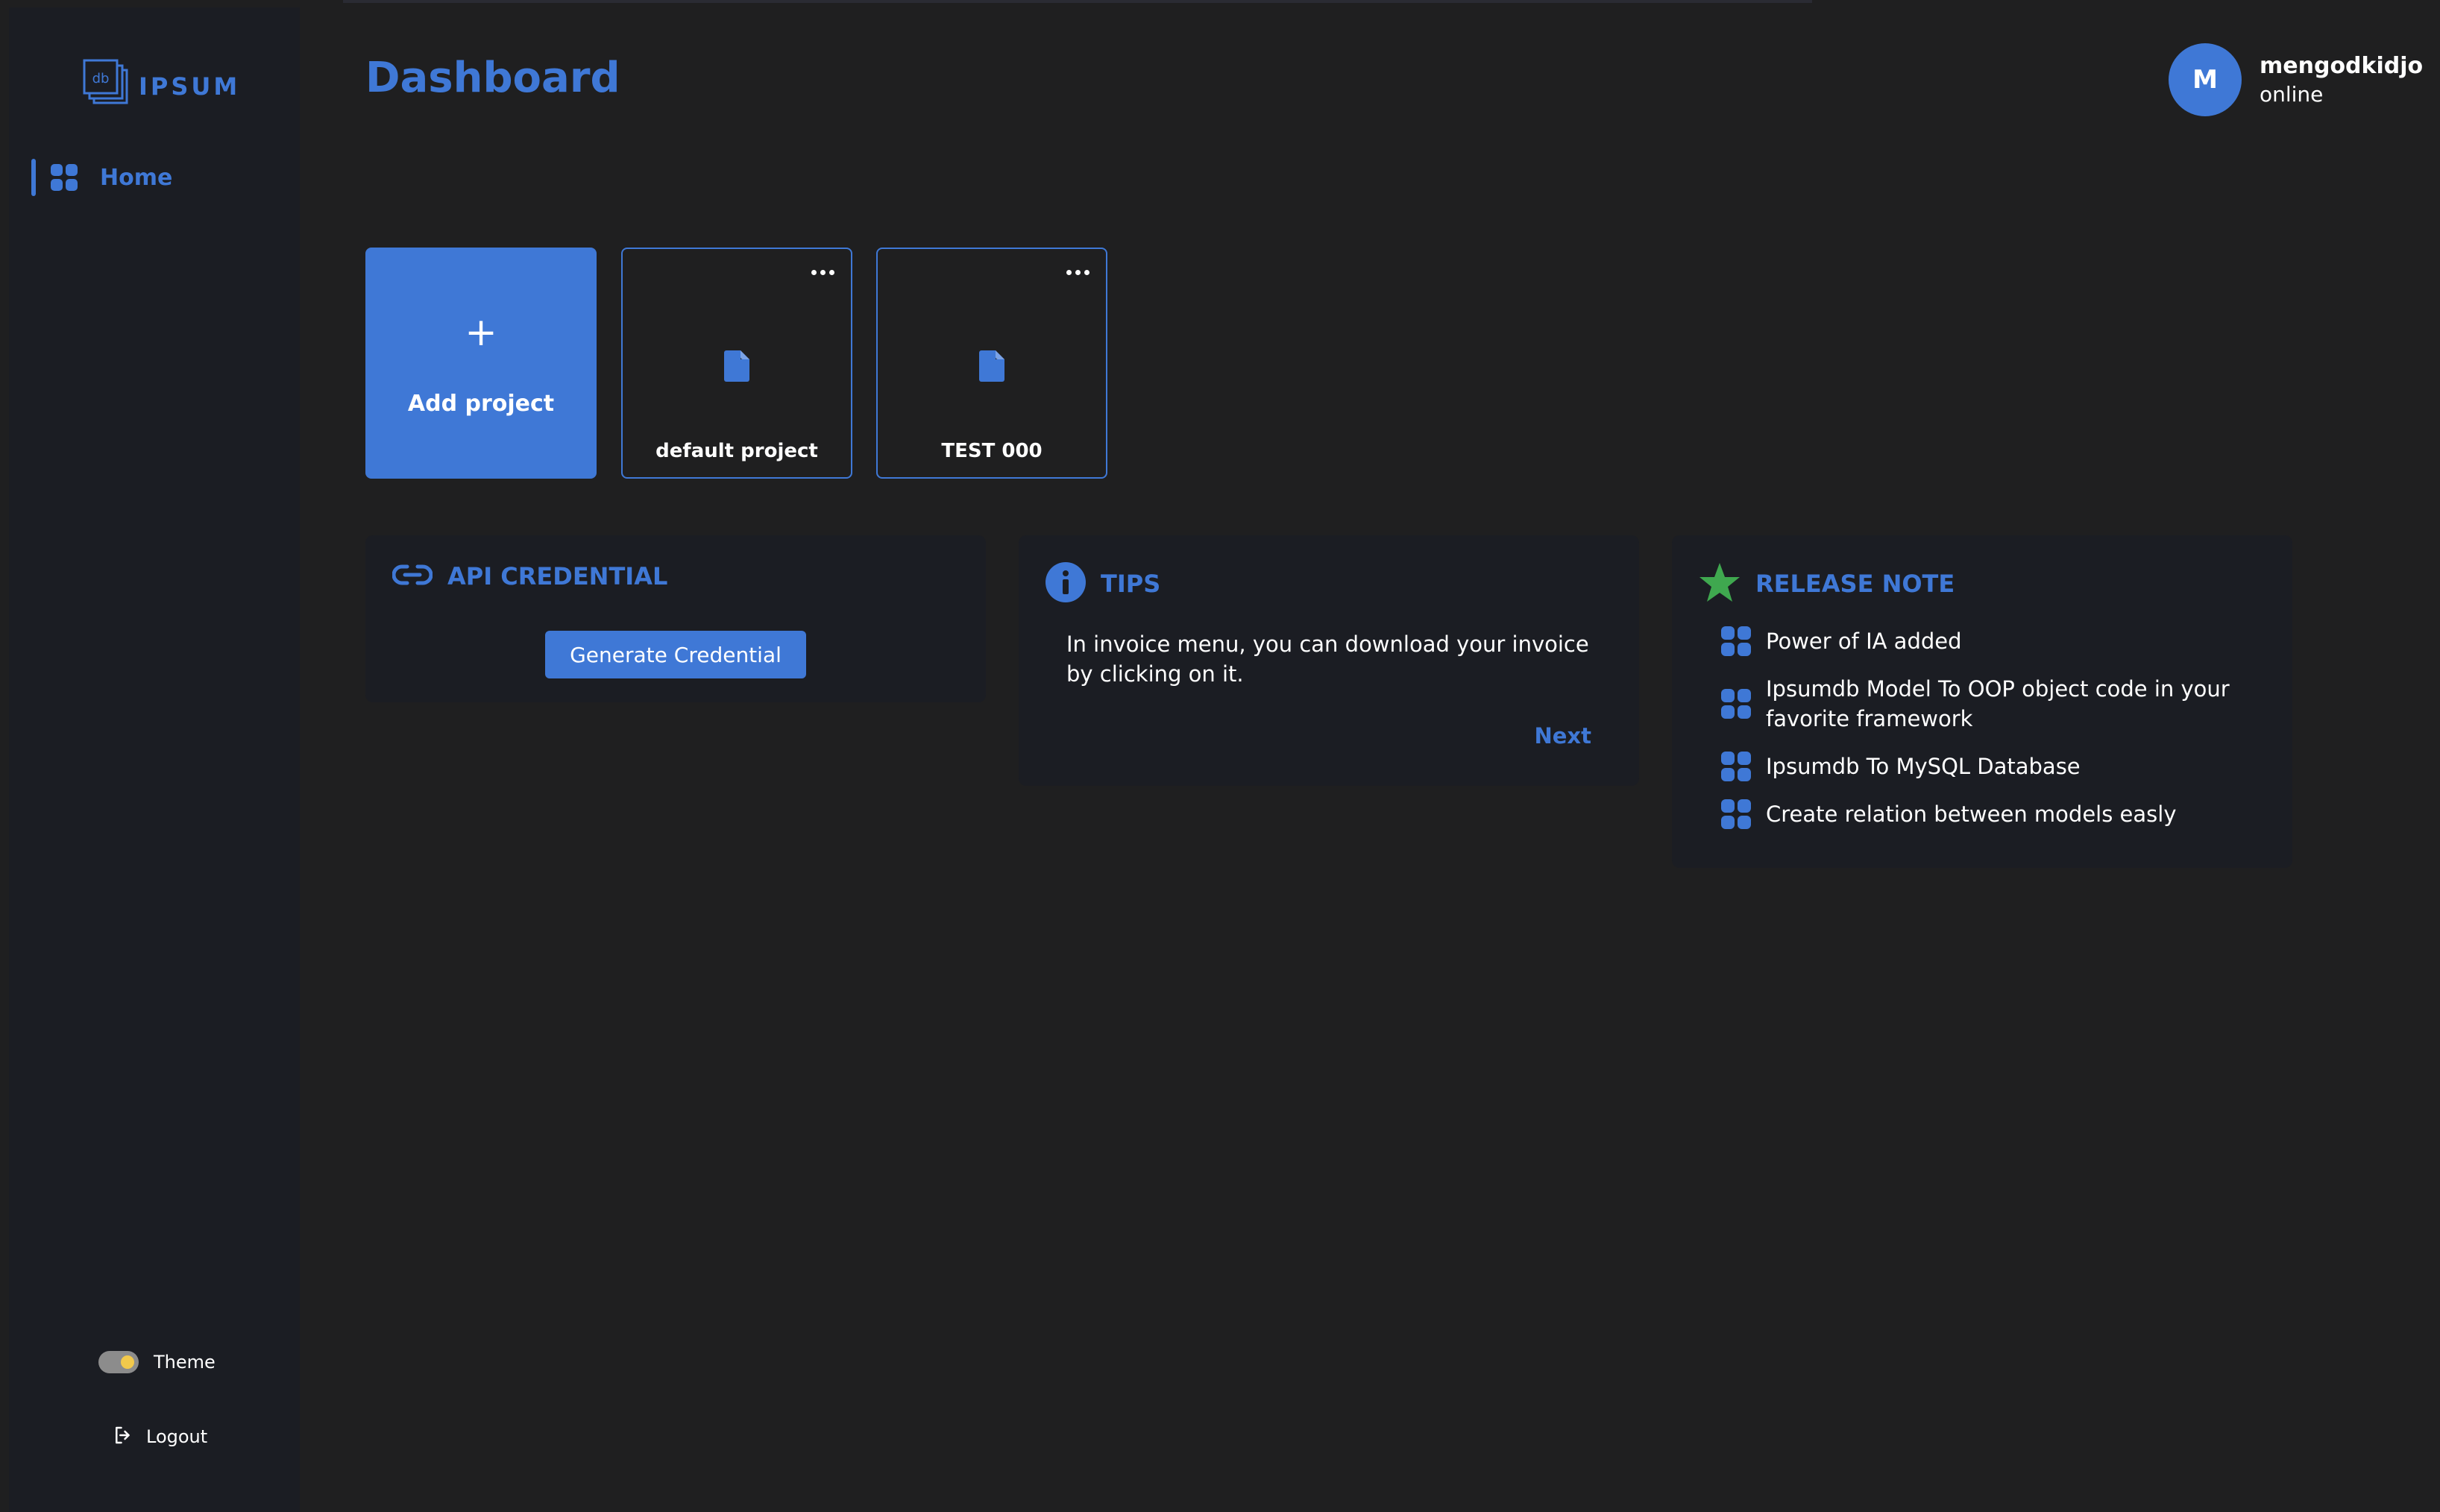  I want to click on project-name: default project, so click(737, 451).